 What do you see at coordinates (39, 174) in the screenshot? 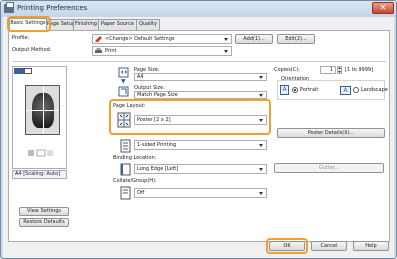
I see `preview-caption: A4 [Scaling: Auto]` at bounding box center [39, 174].